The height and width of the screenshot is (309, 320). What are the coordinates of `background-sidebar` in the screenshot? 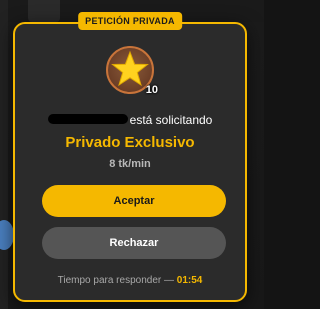 It's located at (4, 154).